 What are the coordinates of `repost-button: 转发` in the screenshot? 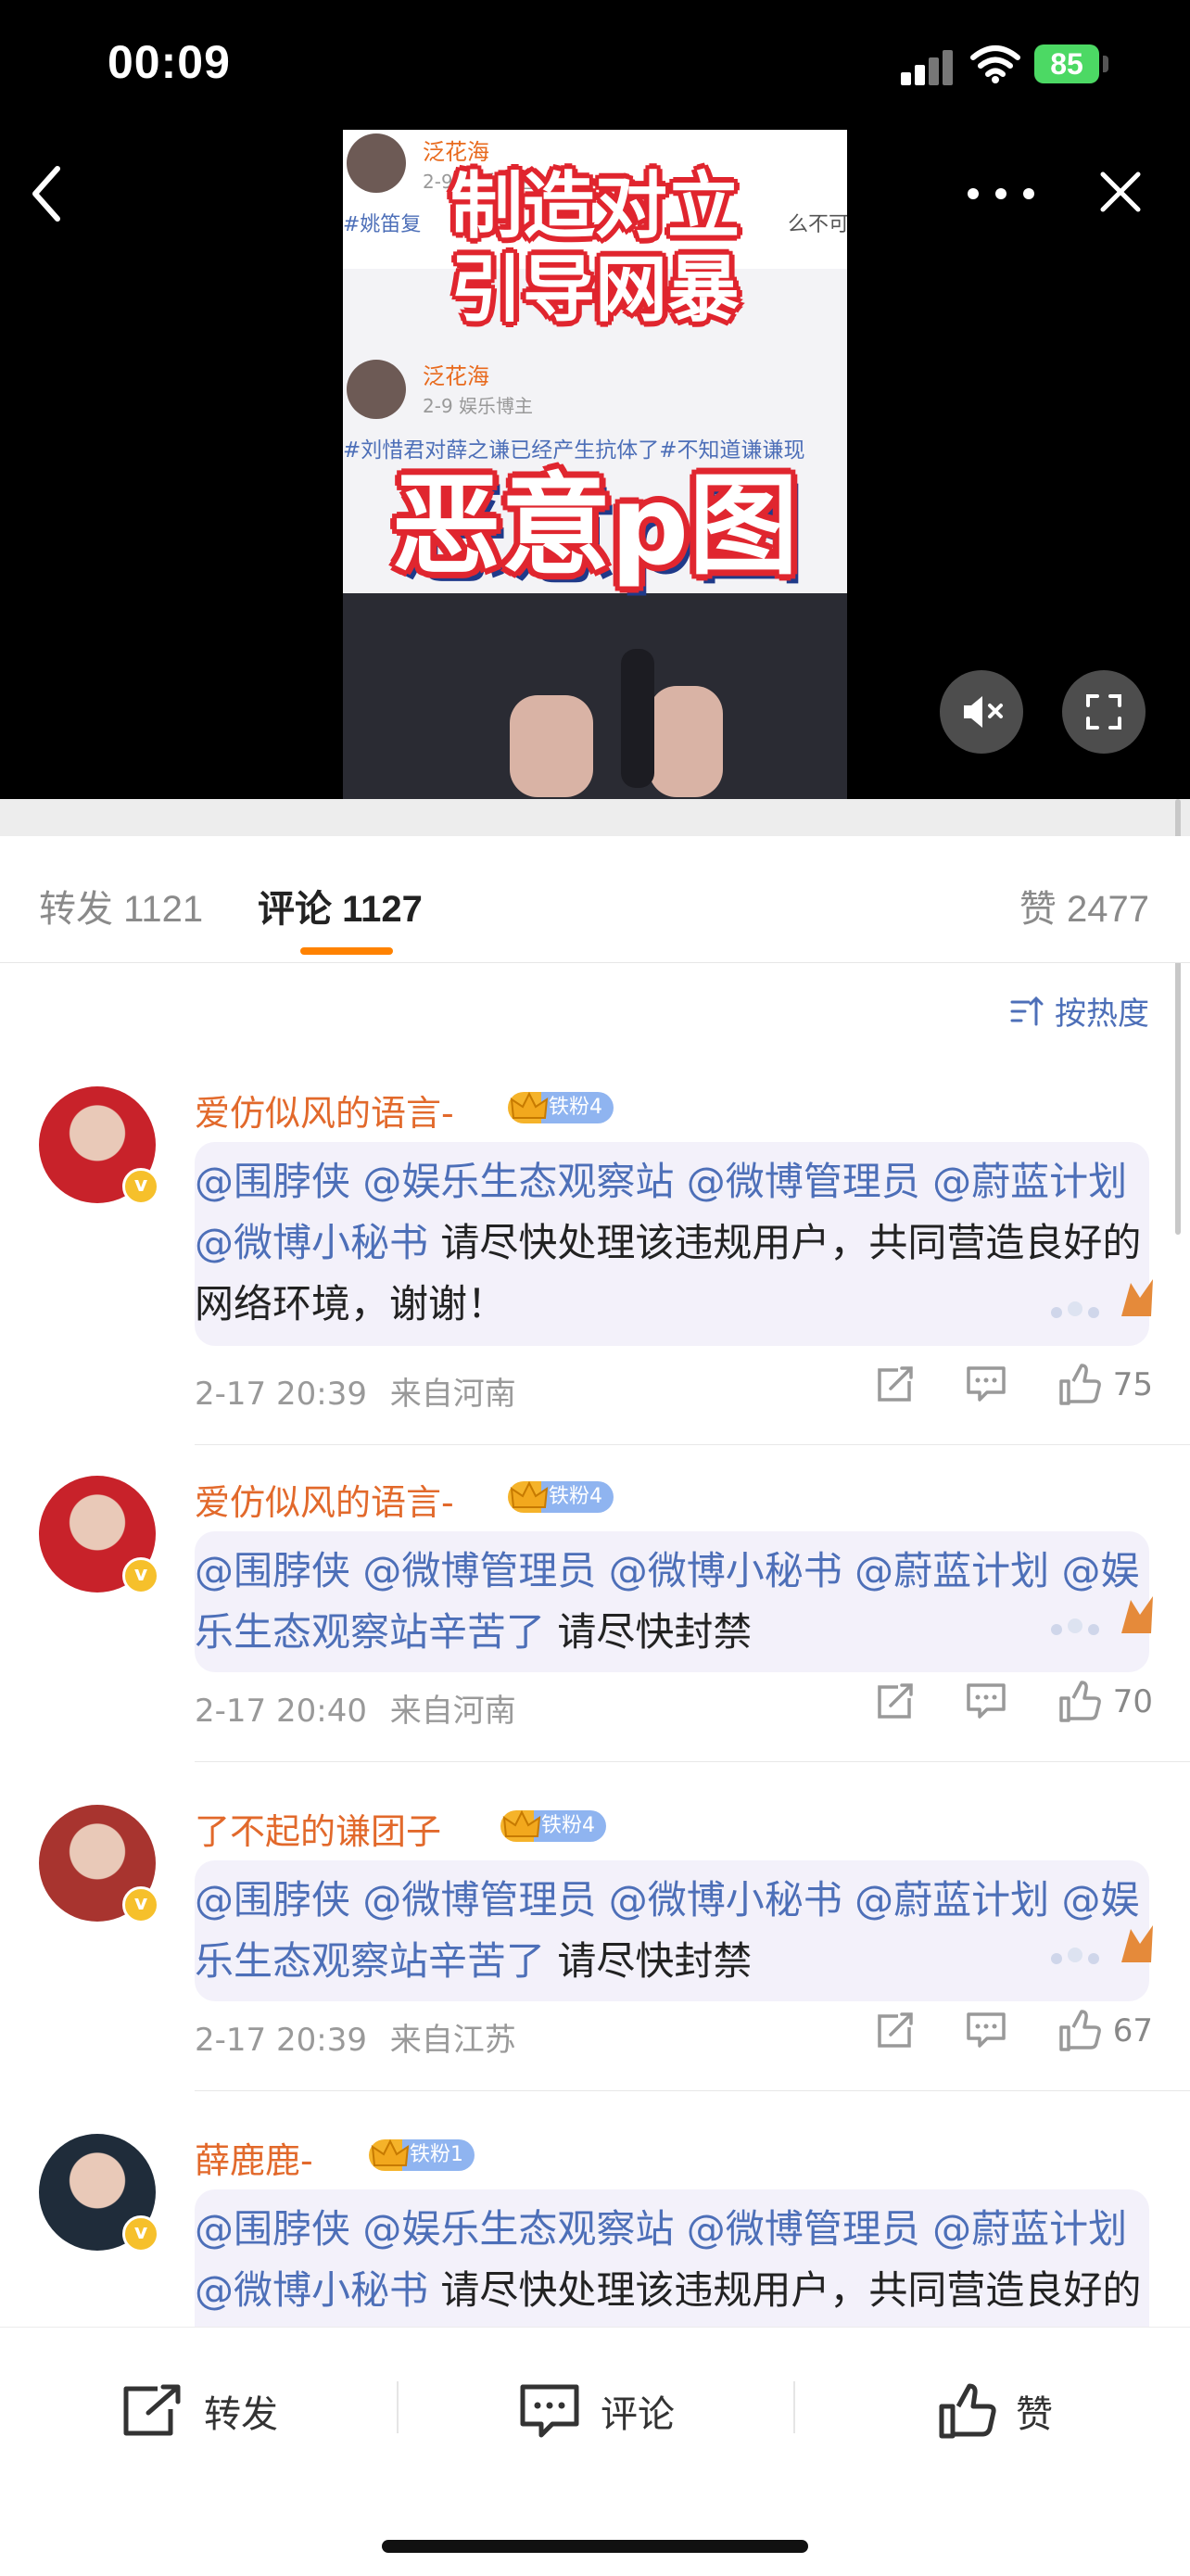 It's located at (199, 2411).